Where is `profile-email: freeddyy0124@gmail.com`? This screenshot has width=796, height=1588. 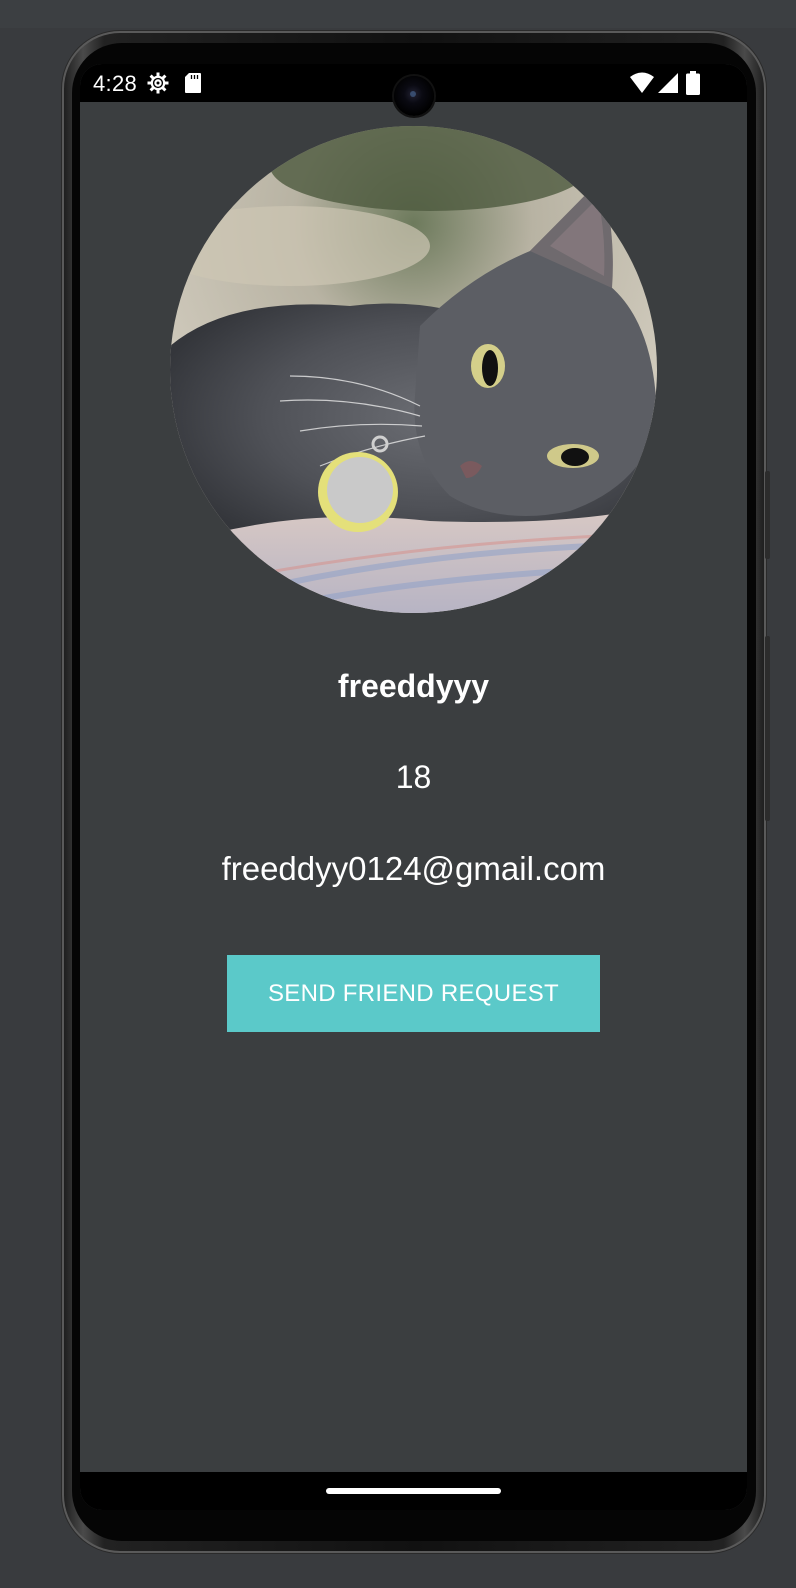 profile-email: freeddyy0124@gmail.com is located at coordinates (413, 868).